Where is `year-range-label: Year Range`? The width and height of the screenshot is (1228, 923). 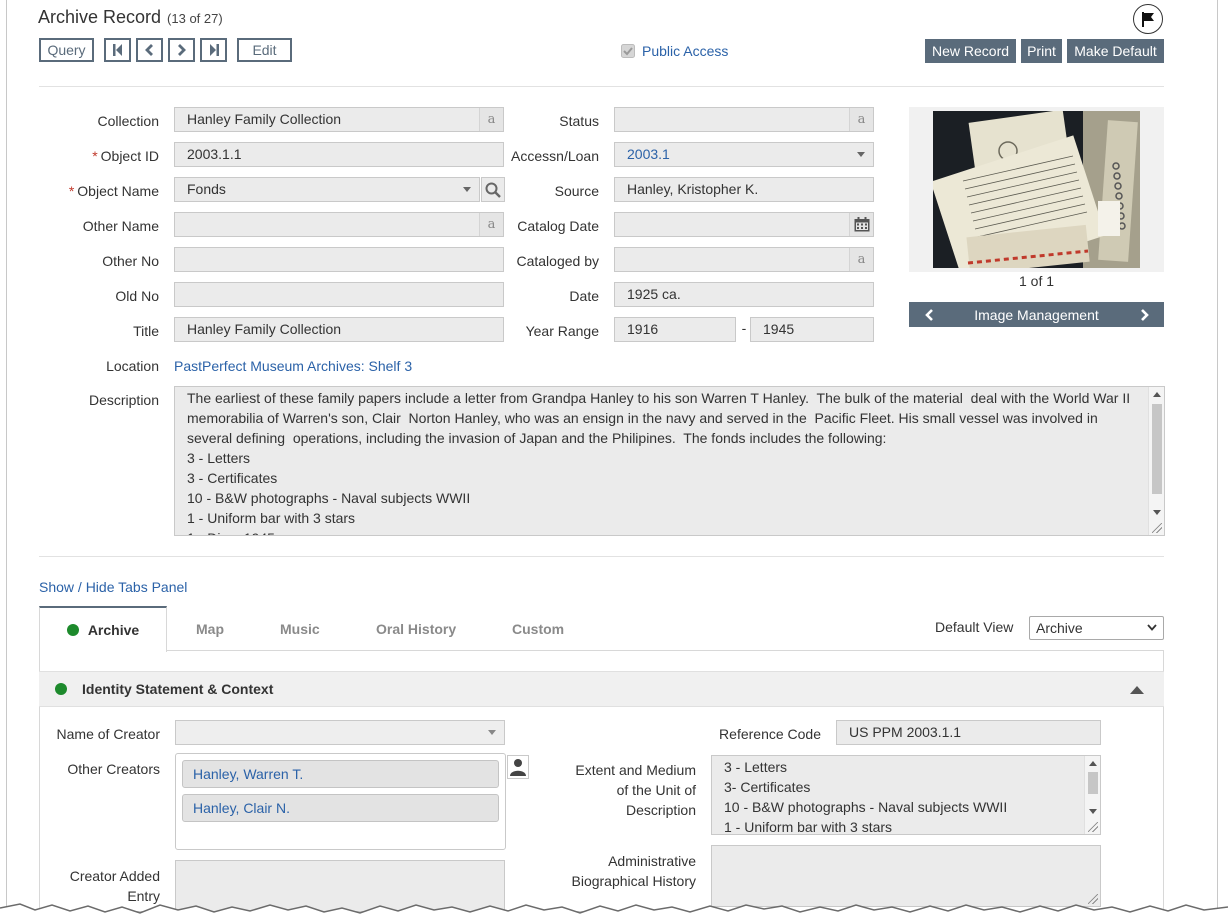
year-range-label: Year Range is located at coordinates (562, 331).